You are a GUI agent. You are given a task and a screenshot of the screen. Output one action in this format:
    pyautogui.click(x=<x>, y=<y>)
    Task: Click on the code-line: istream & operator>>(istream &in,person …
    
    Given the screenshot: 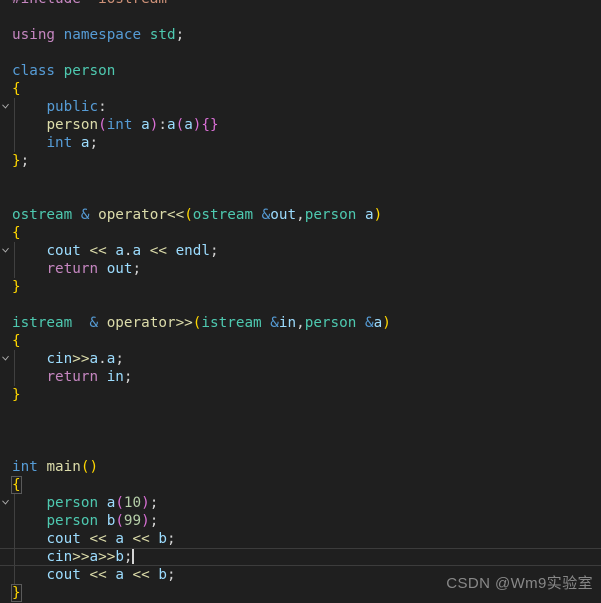 What is the action you would take?
    pyautogui.click(x=300, y=337)
    